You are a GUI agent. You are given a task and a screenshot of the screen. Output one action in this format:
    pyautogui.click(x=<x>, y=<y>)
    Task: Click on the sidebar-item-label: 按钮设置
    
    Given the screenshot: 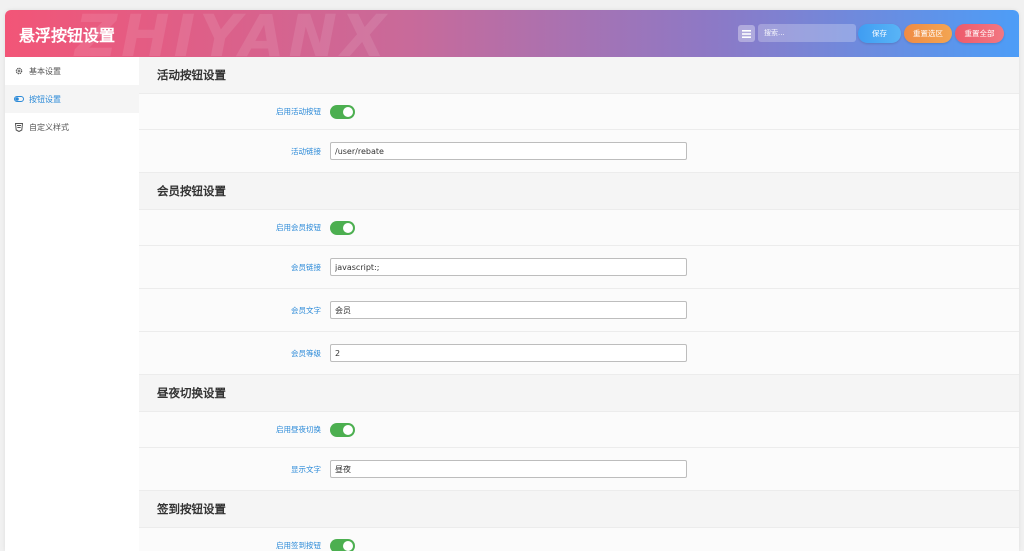 What is the action you would take?
    pyautogui.click(x=45, y=99)
    